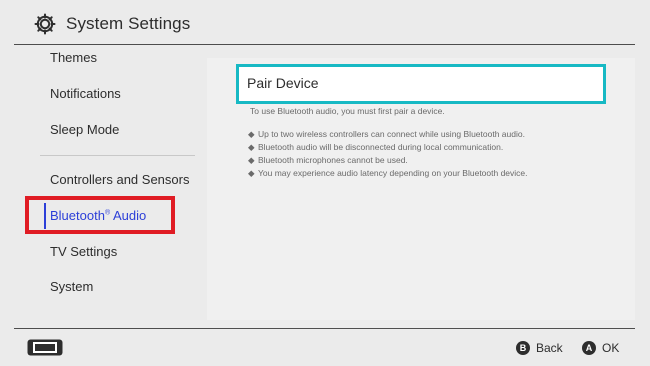 This screenshot has width=650, height=366. What do you see at coordinates (73, 58) in the screenshot?
I see `sidebar-item-themes: Themes` at bounding box center [73, 58].